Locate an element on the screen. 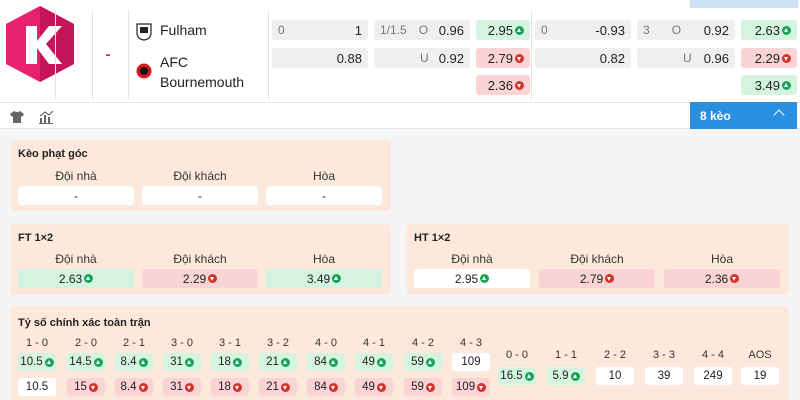  chevron-up-icon is located at coordinates (779, 115).